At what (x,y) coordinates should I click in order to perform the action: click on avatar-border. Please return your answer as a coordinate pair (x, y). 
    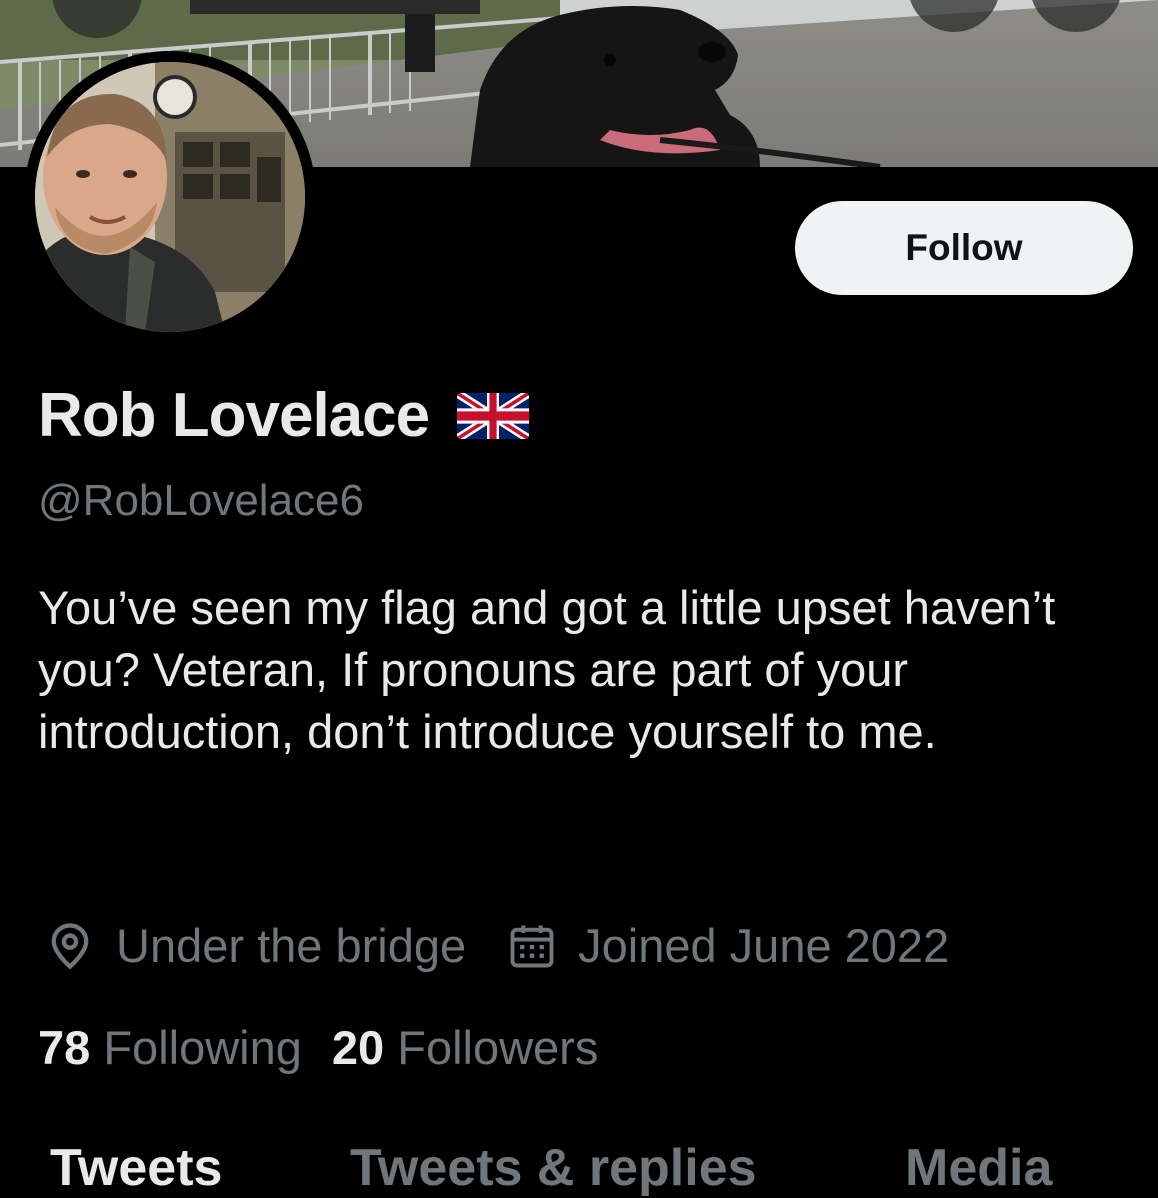
    Looking at the image, I should click on (170, 197).